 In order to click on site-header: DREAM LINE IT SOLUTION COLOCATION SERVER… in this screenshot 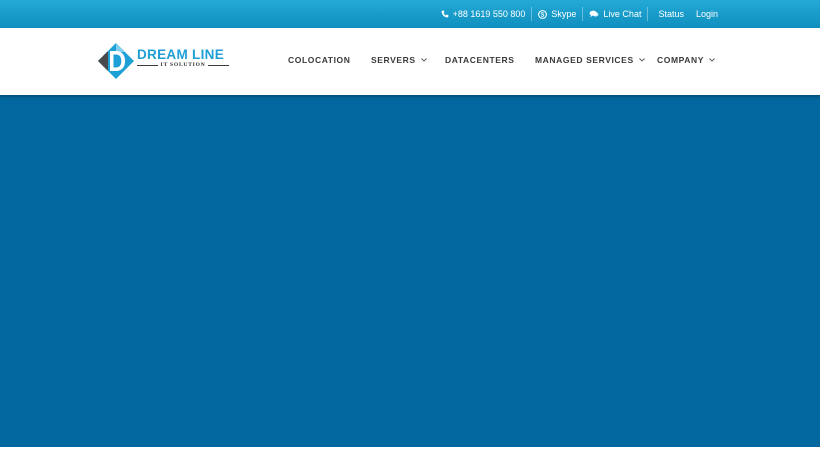, I will do `click(410, 61)`.